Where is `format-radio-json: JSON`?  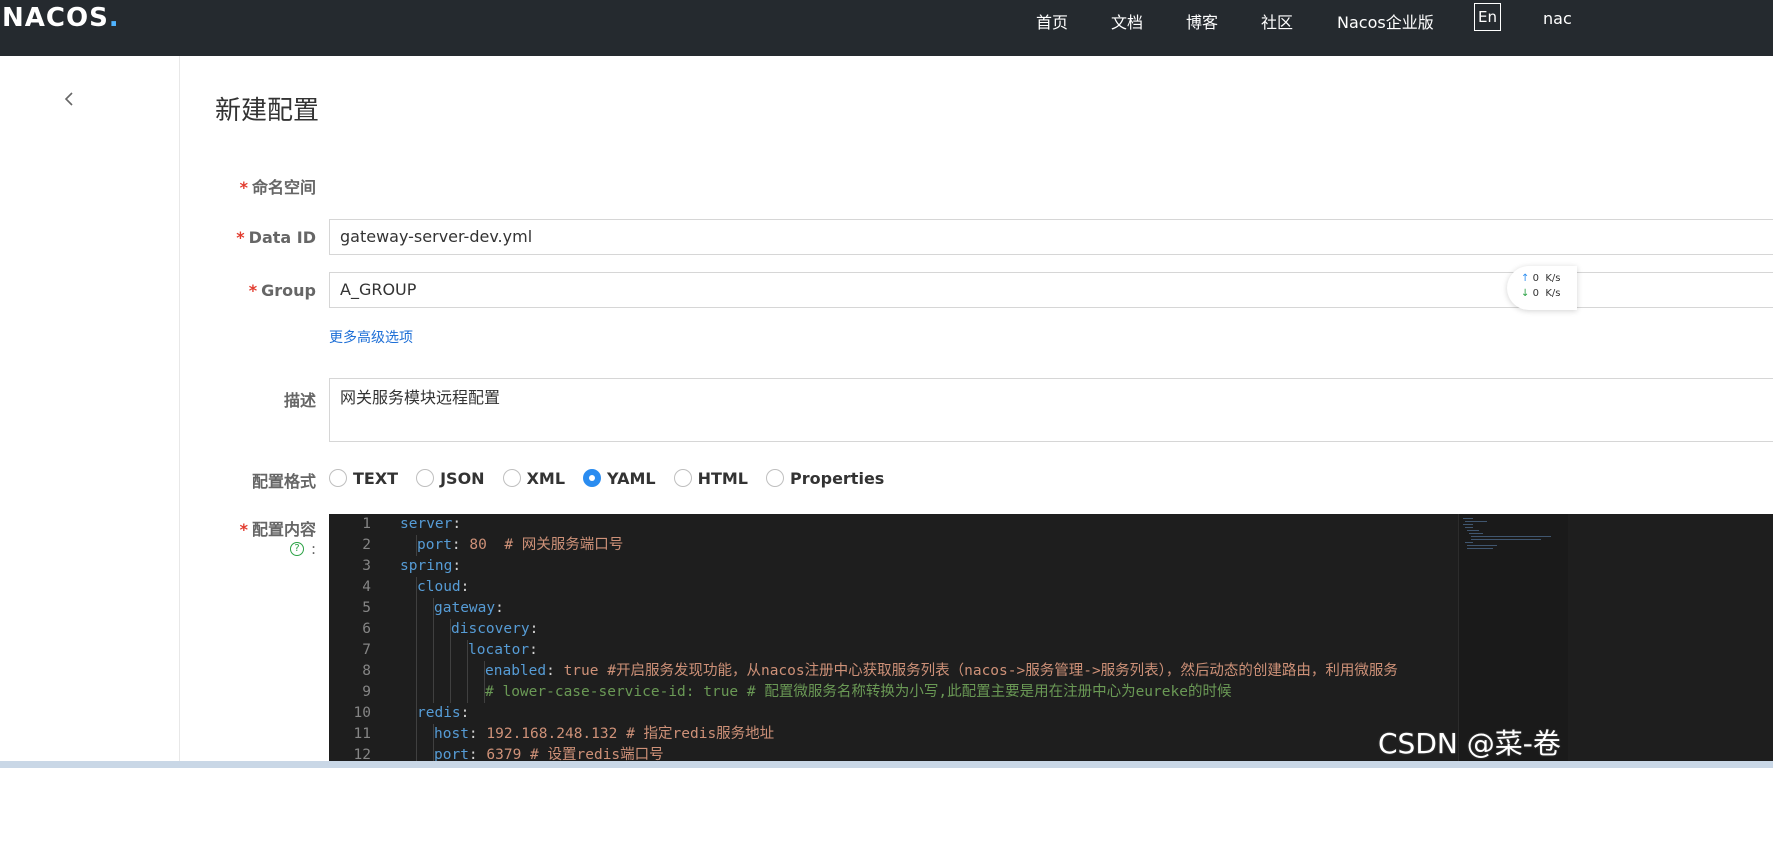 format-radio-json: JSON is located at coordinates (450, 478).